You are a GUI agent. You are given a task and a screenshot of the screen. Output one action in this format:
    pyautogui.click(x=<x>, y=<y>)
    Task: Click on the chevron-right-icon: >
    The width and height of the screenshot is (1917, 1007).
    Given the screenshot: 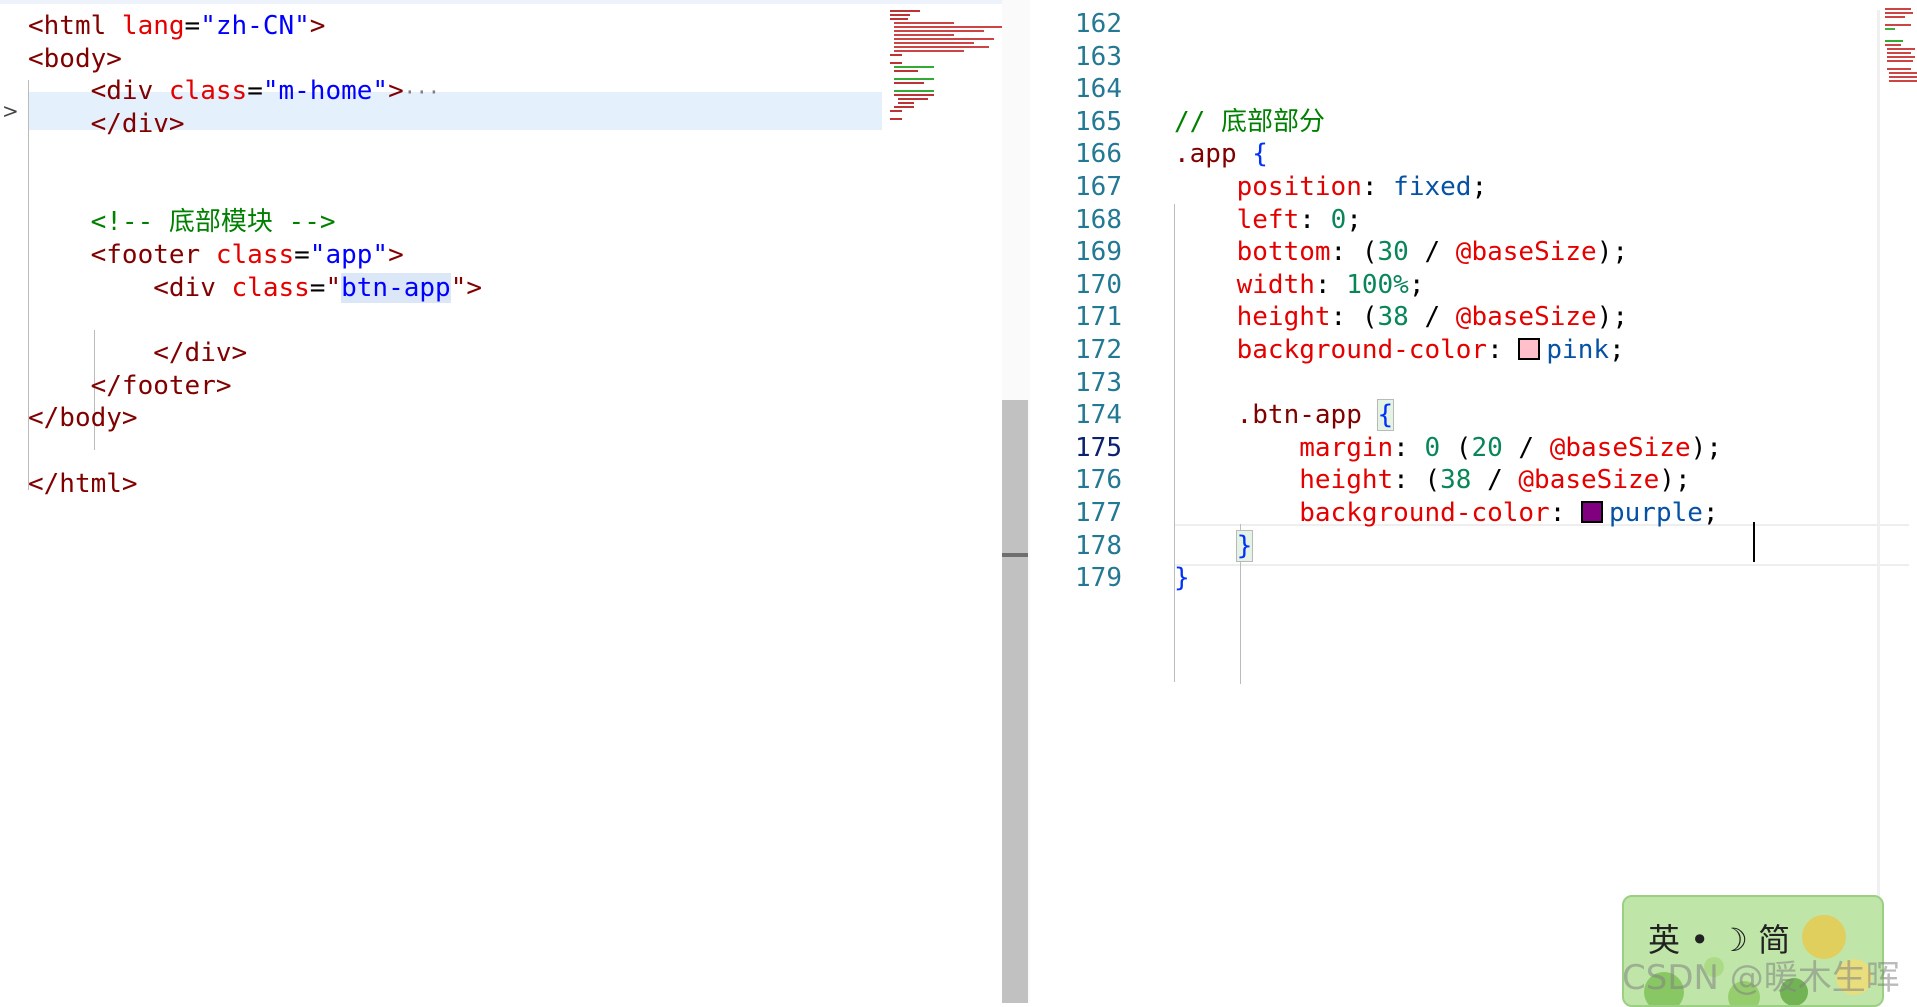 What is the action you would take?
    pyautogui.click(x=10, y=111)
    